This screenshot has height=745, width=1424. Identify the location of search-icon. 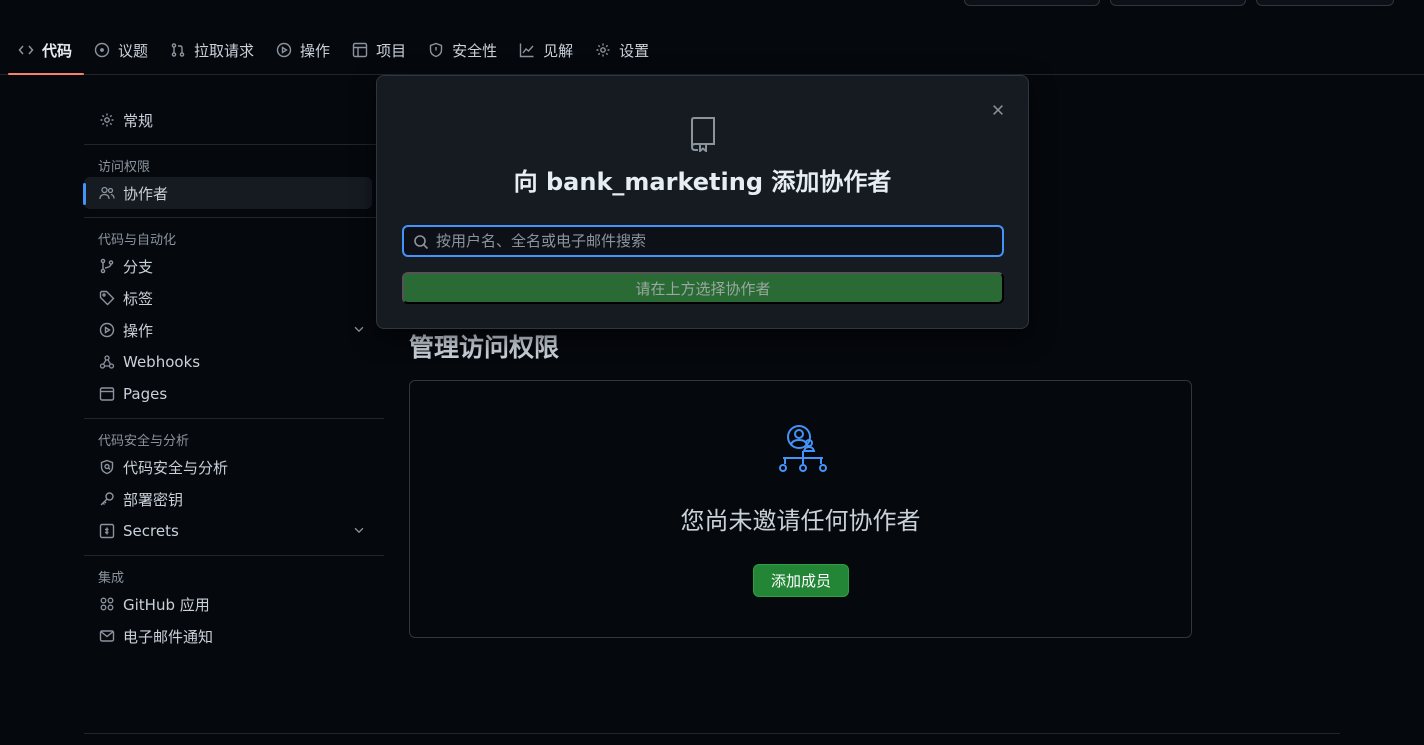
(421, 242).